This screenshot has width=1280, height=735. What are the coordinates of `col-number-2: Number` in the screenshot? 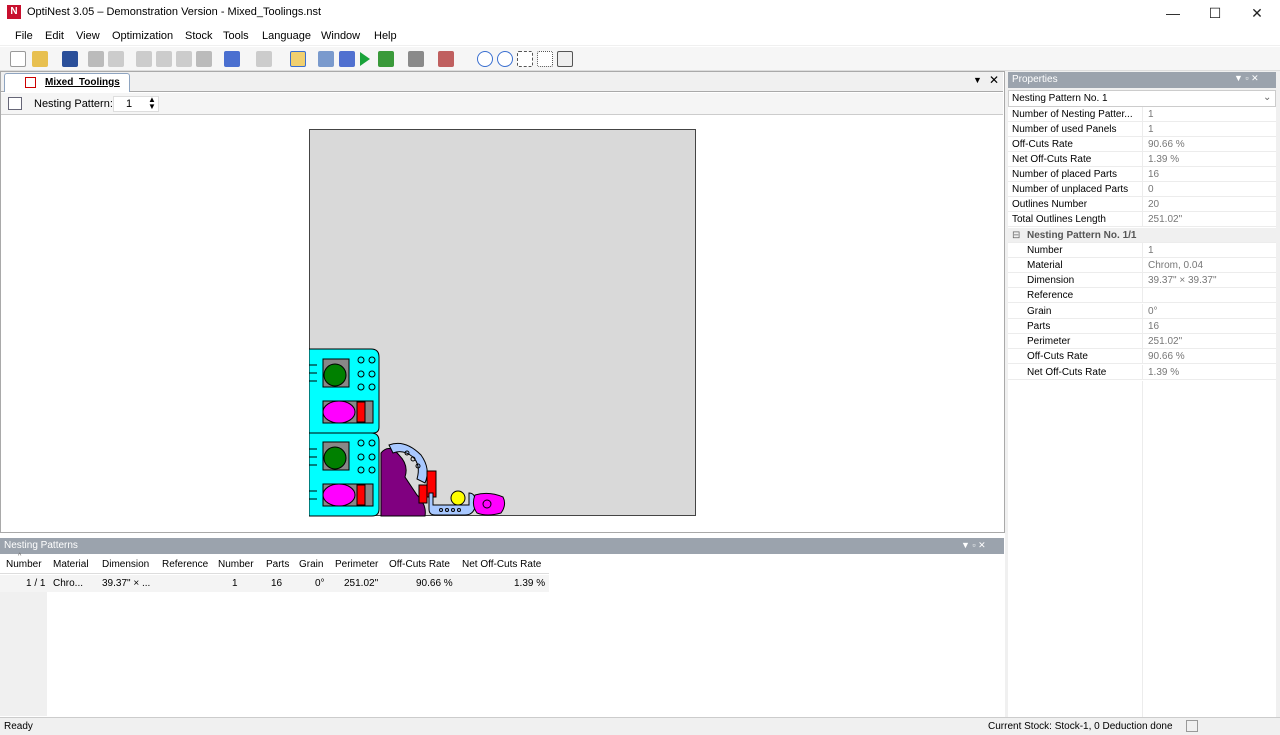 It's located at (236, 564).